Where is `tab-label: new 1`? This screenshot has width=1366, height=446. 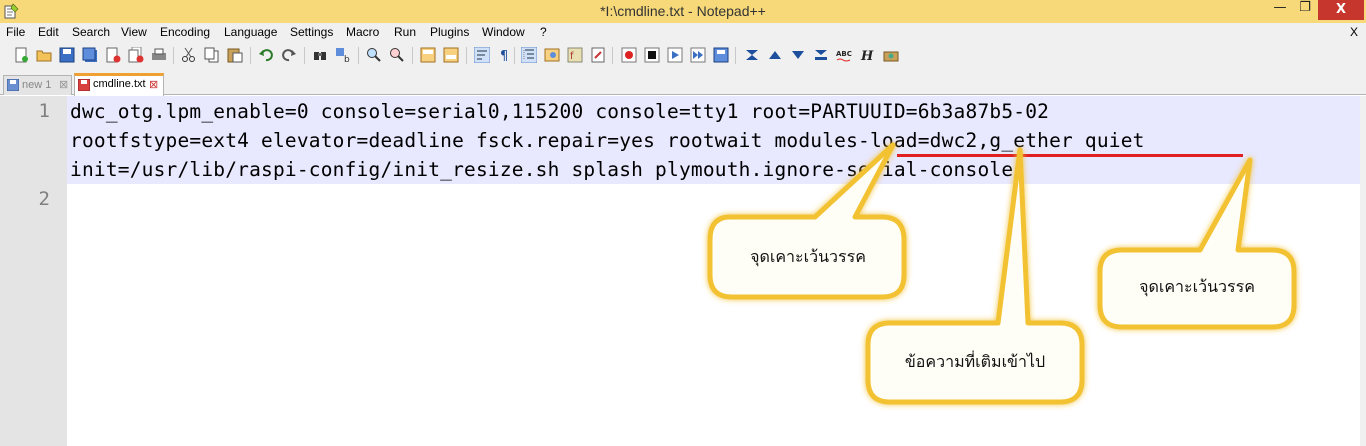
tab-label: new 1 is located at coordinates (37, 85).